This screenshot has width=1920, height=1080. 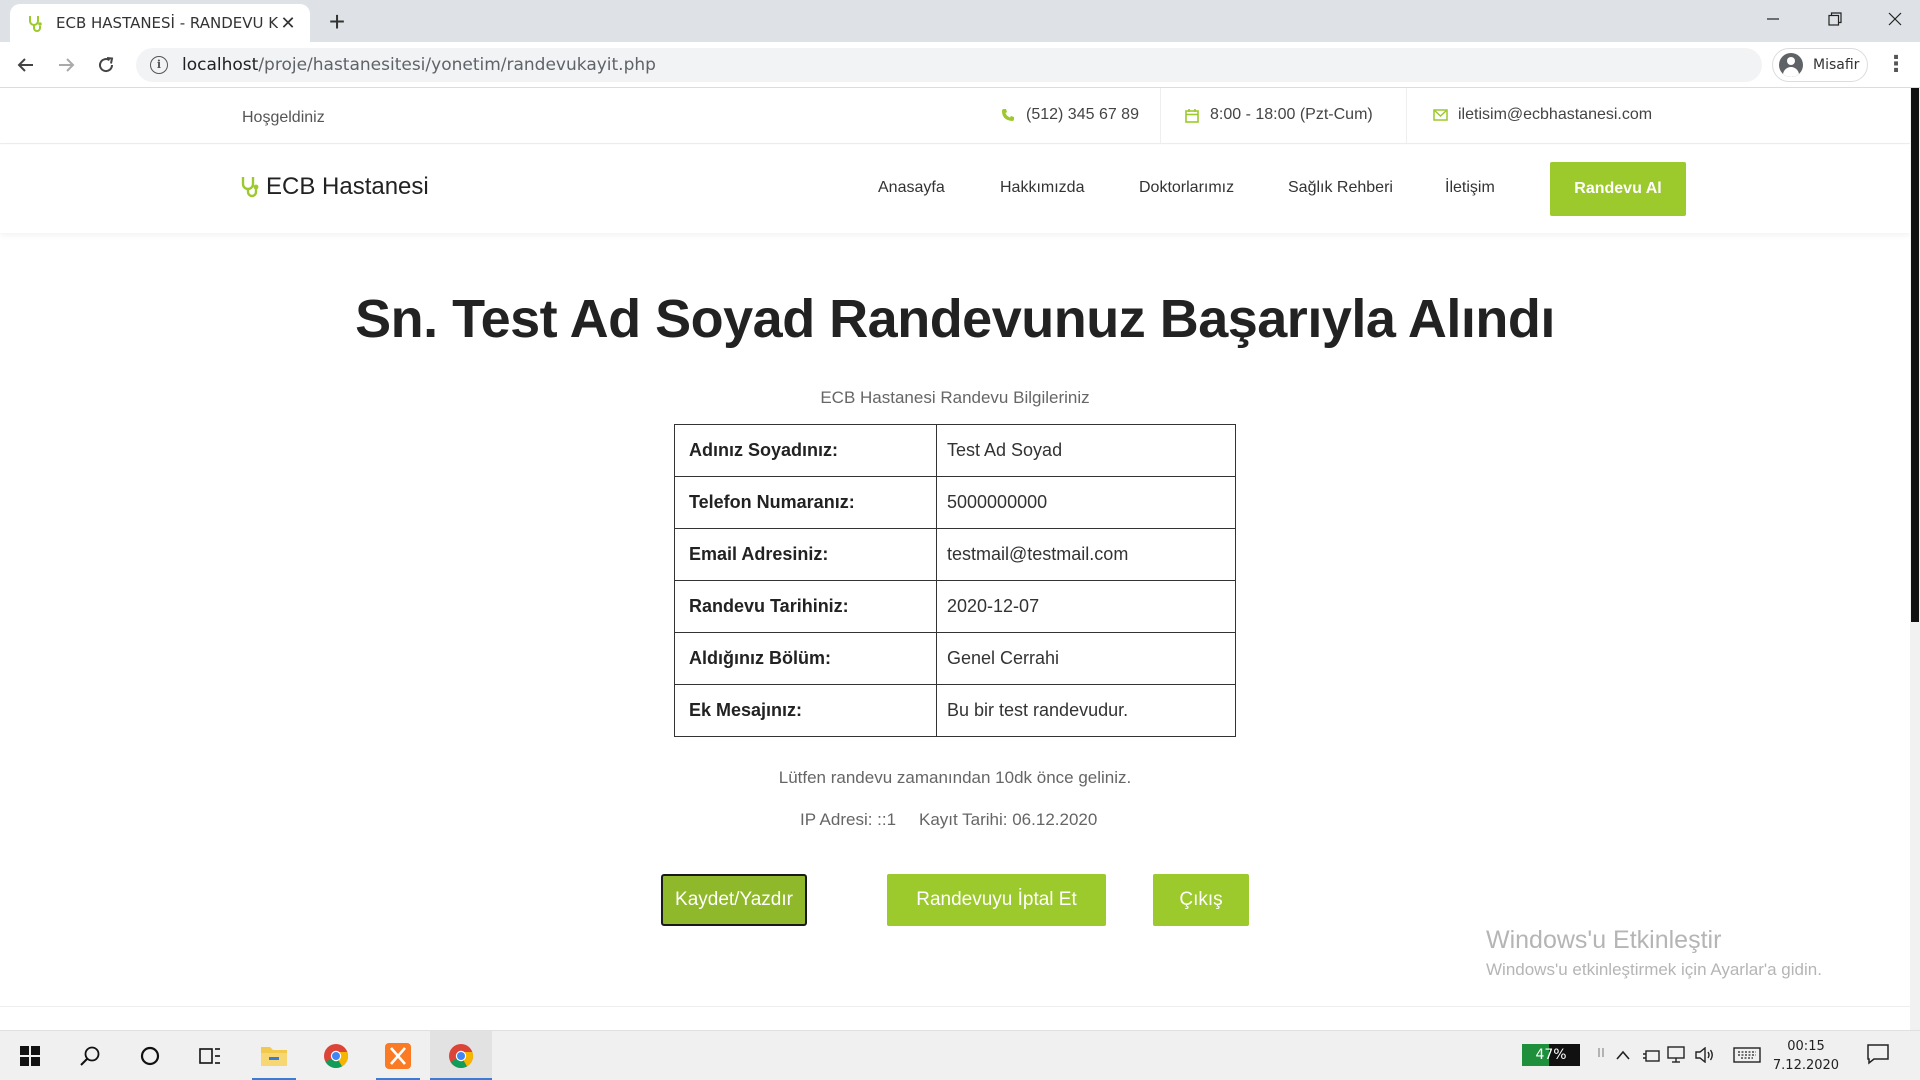 What do you see at coordinates (1340, 188) in the screenshot?
I see `nav-link-health-guide: Sağlık Rehberi` at bounding box center [1340, 188].